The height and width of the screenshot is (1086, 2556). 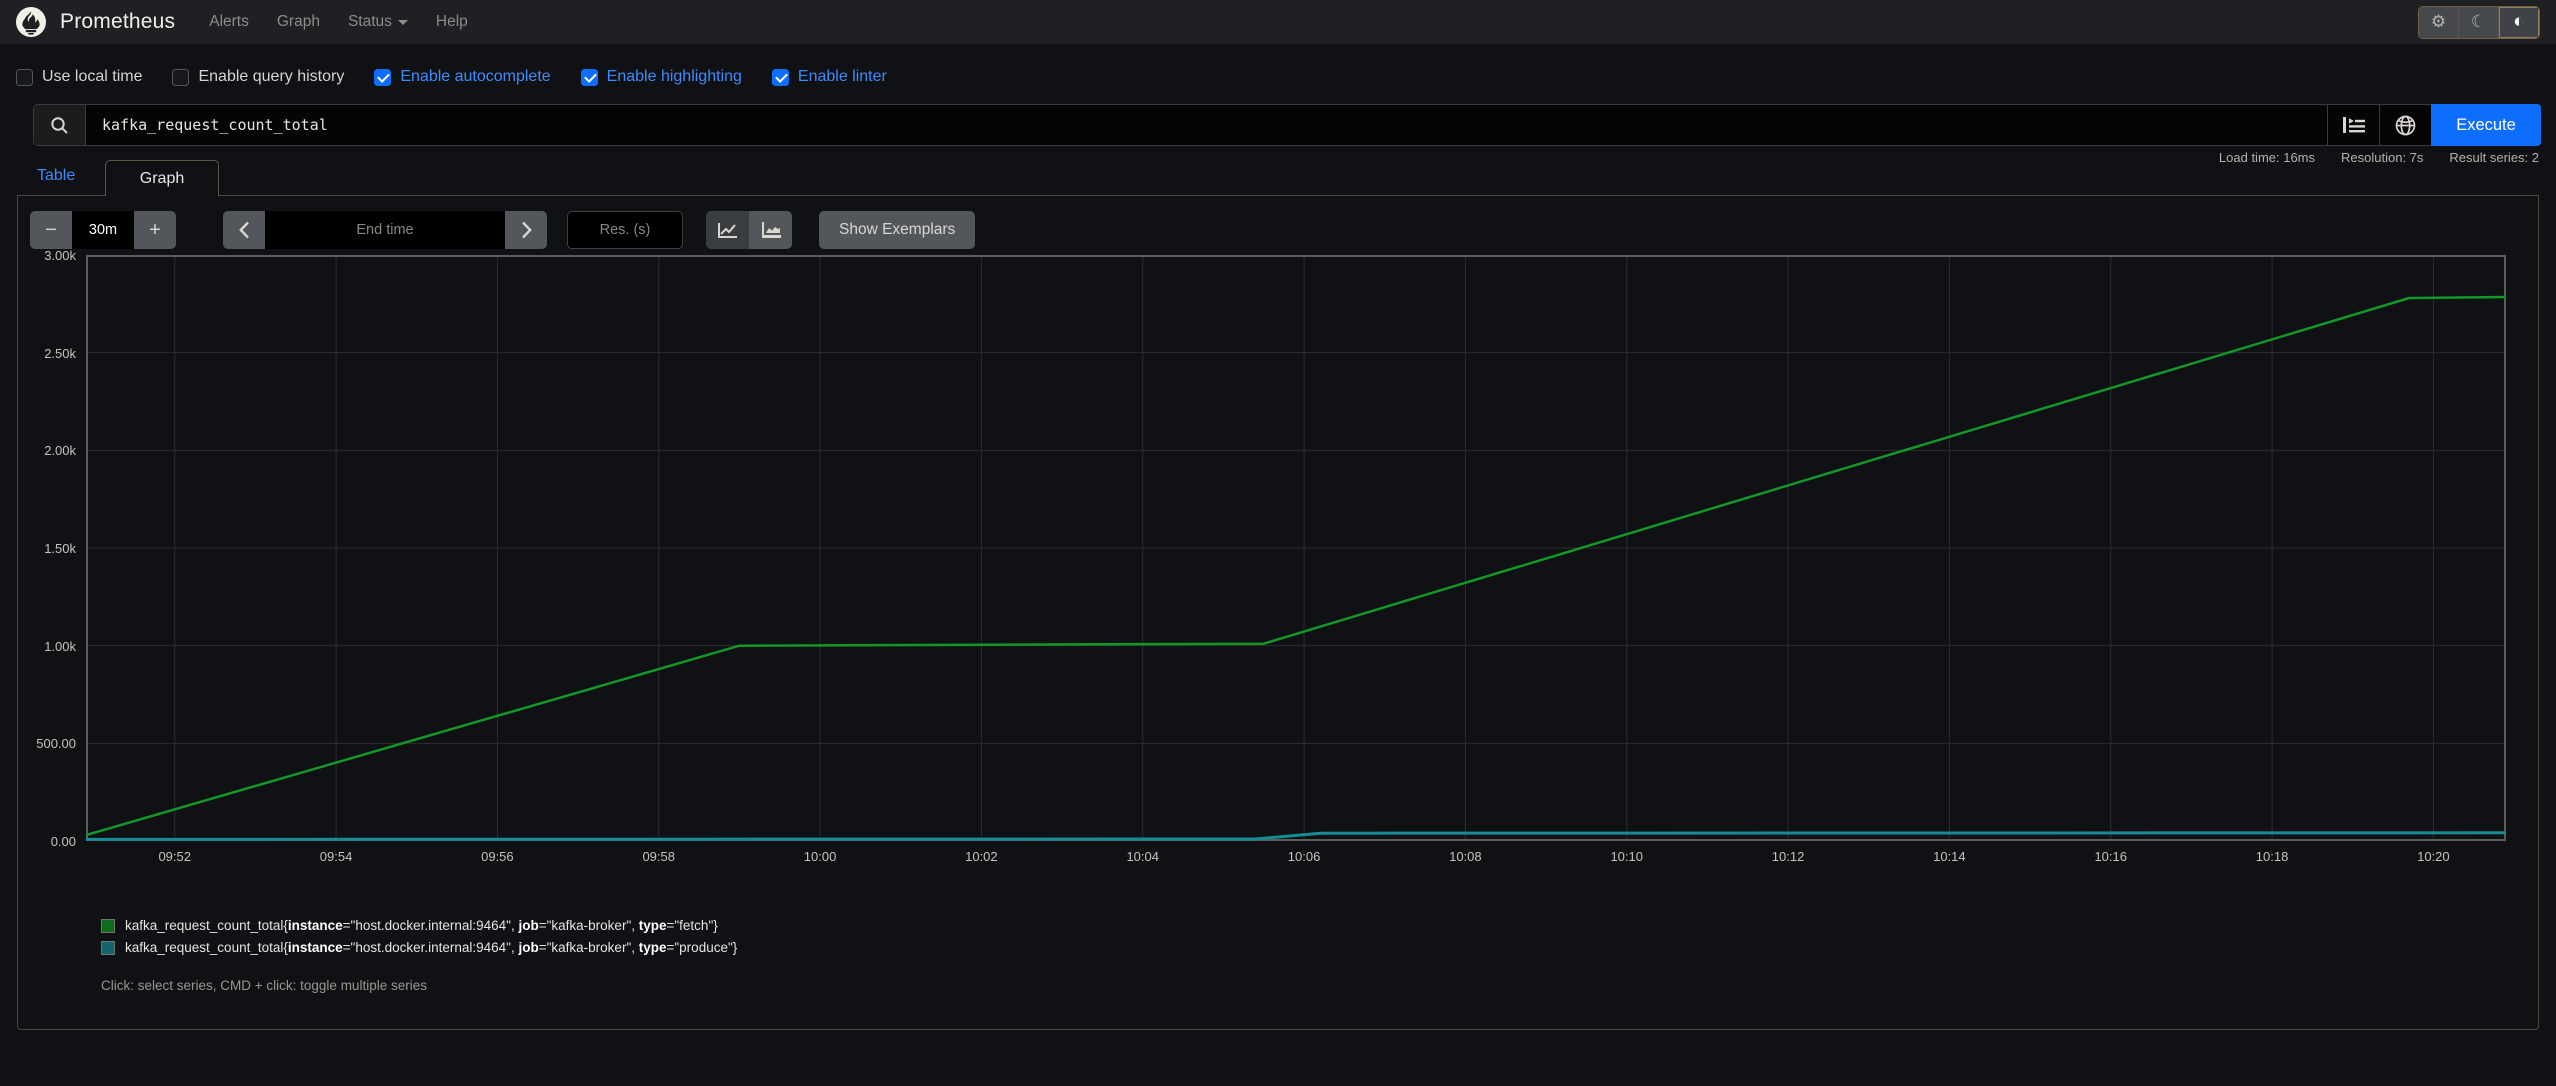 I want to click on option-enable-query-history: Enable query history, so click(x=258, y=77).